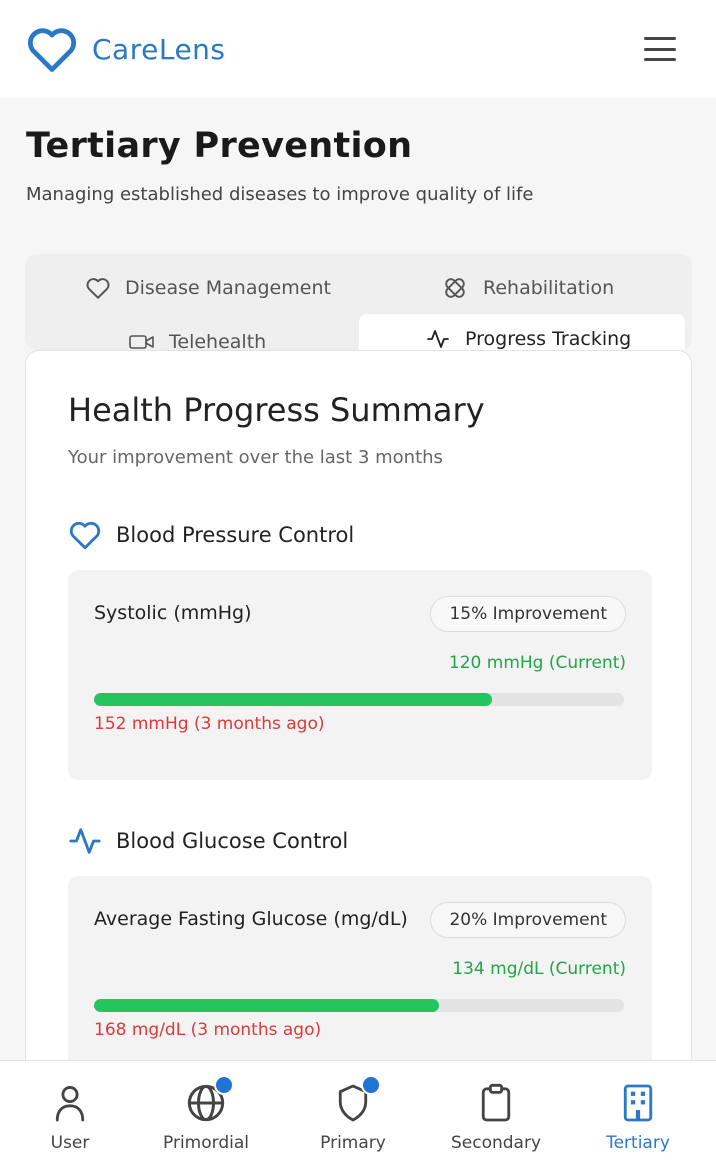 This screenshot has width=716, height=1164. Describe the element at coordinates (141, 342) in the screenshot. I see `video-icon` at that location.